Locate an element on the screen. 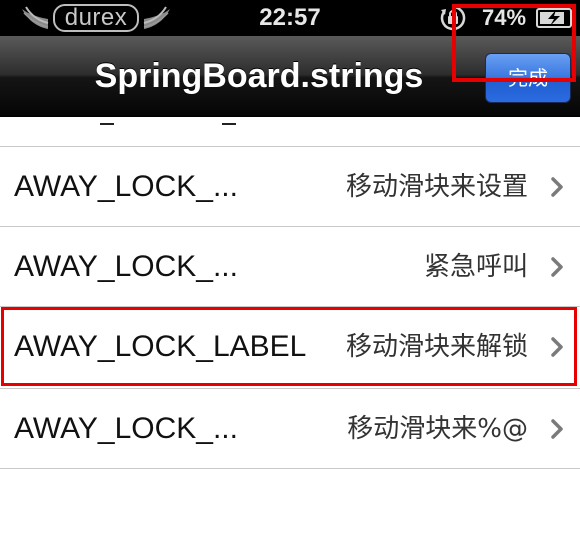  page-title: SpringBoard.strings is located at coordinates (259, 76).